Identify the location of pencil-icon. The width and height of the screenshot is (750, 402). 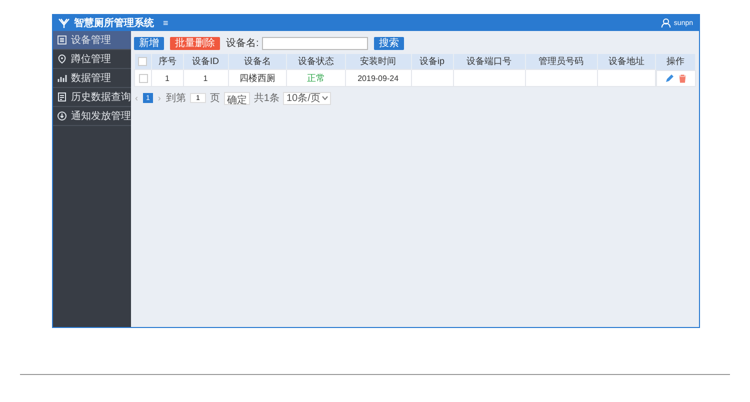
(669, 78).